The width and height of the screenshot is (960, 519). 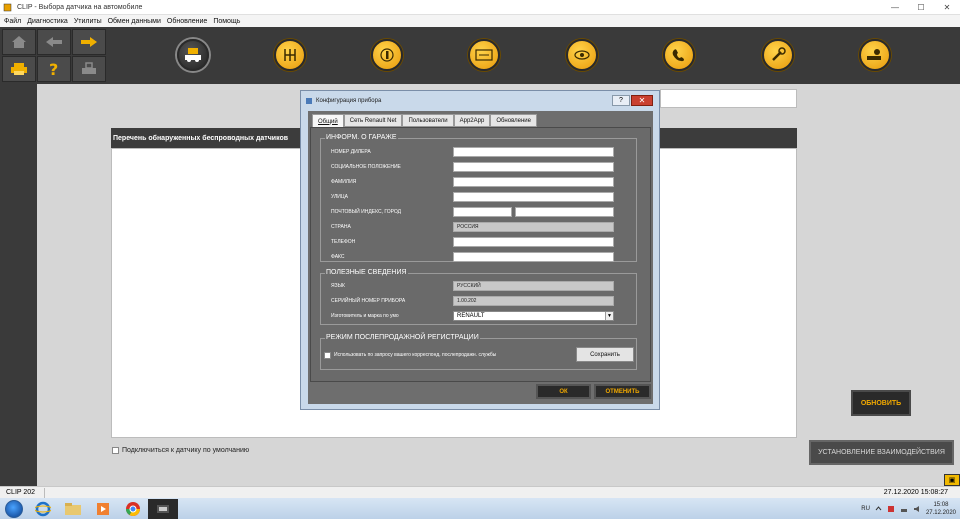 I want to click on status-divider, so click(x=44, y=493).